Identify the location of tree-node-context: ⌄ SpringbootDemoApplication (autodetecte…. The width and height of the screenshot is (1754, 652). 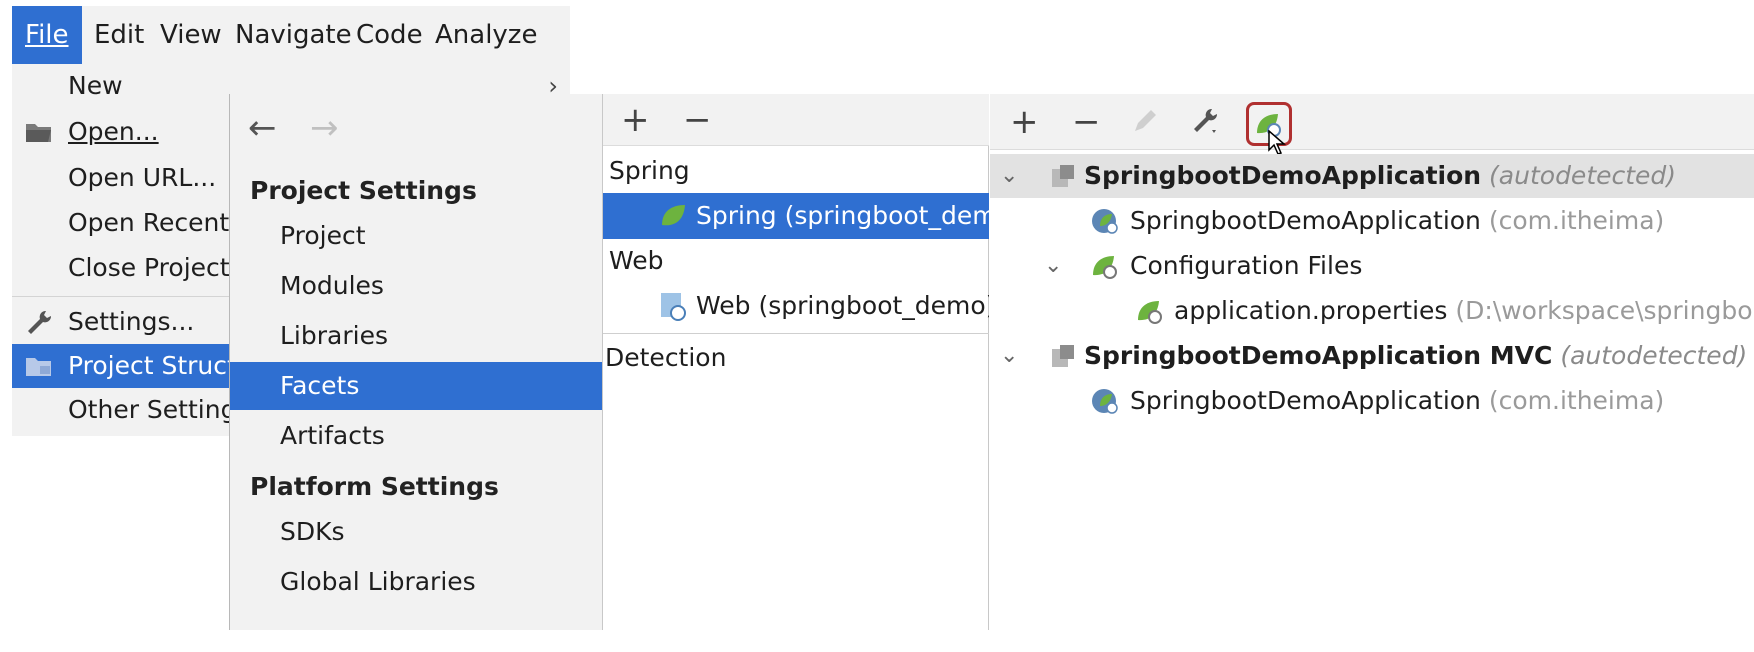
(1372, 176).